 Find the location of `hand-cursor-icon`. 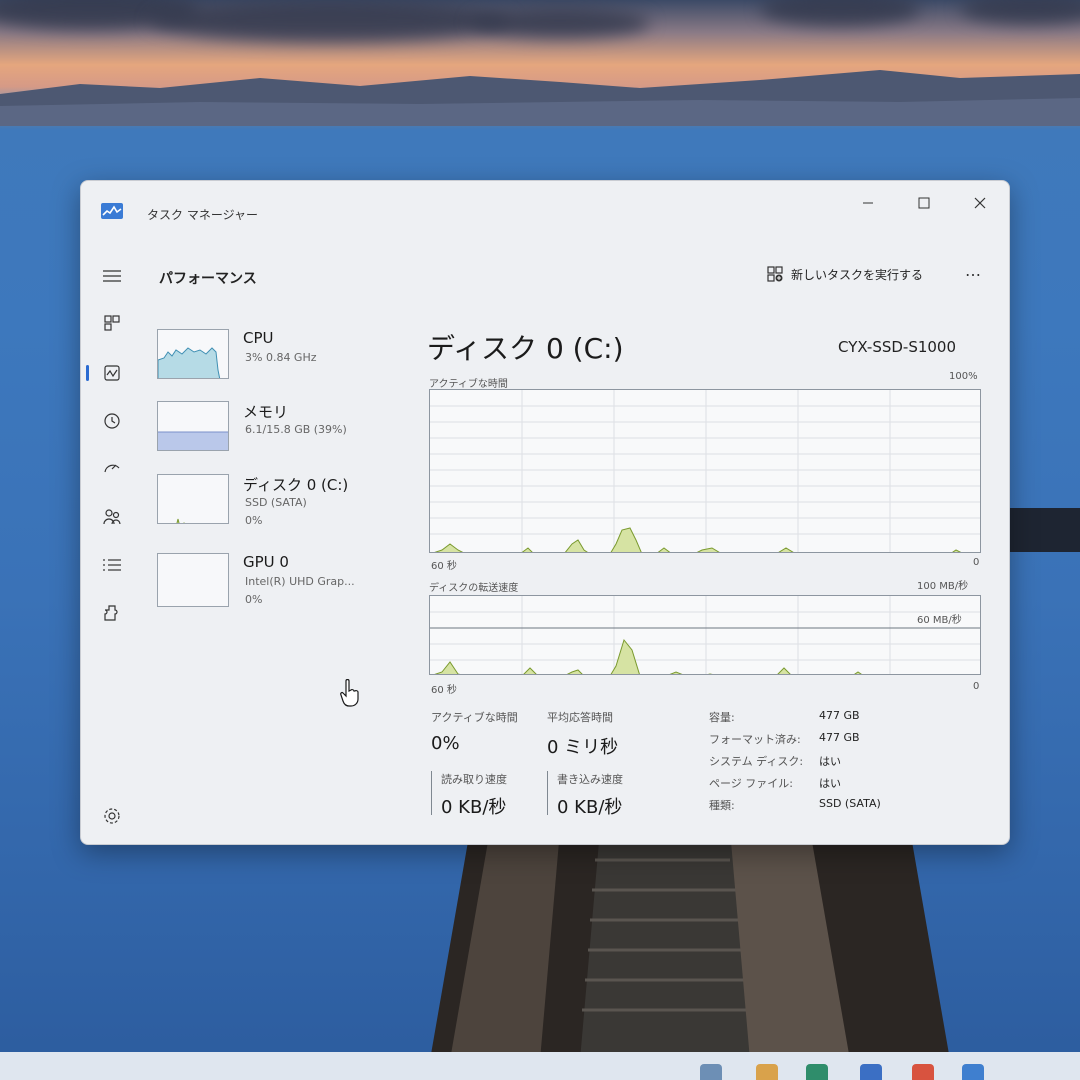

hand-cursor-icon is located at coordinates (349, 693).